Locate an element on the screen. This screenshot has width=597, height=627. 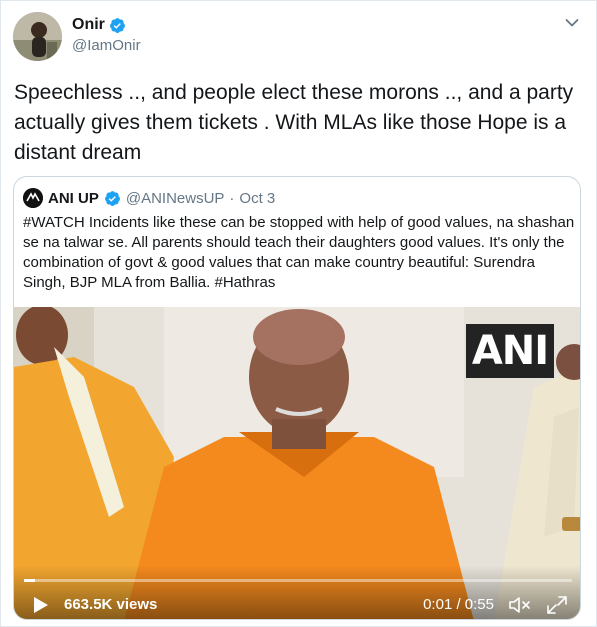
author-avatar is located at coordinates (37, 36).